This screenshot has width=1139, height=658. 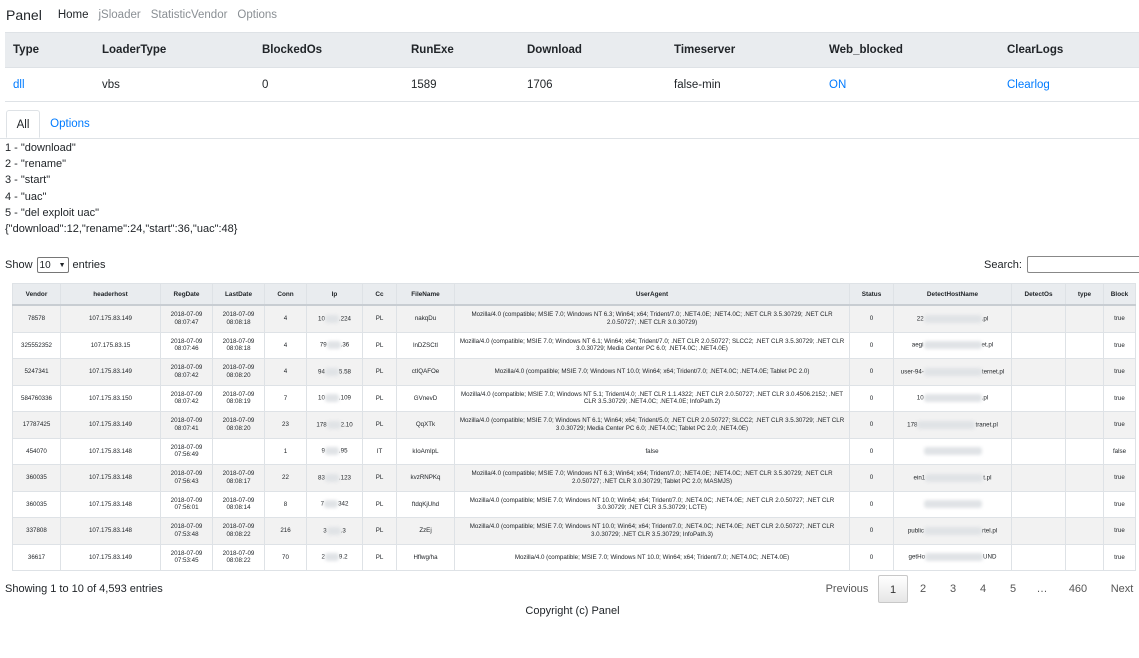 What do you see at coordinates (871, 531) in the screenshot?
I see `cell-status: 0` at bounding box center [871, 531].